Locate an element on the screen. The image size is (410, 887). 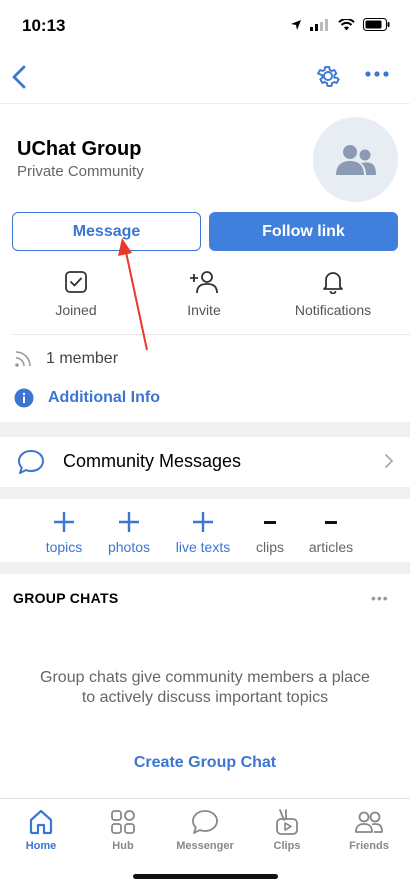
articles-count: articles is located at coordinates (331, 532).